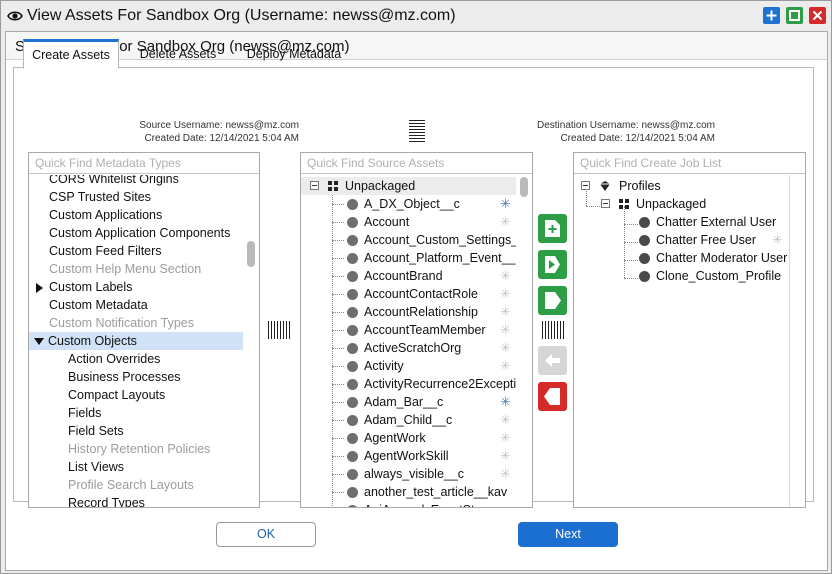  I want to click on list-item: Custom Feed Filters, so click(144, 251).